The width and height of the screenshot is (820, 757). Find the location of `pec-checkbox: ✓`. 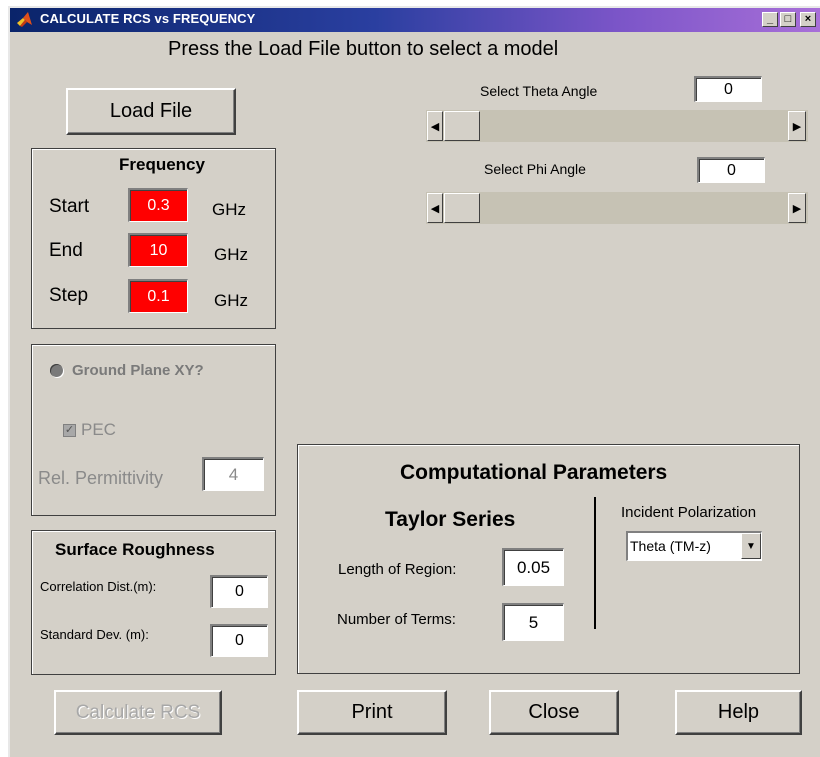

pec-checkbox: ✓ is located at coordinates (69, 430).